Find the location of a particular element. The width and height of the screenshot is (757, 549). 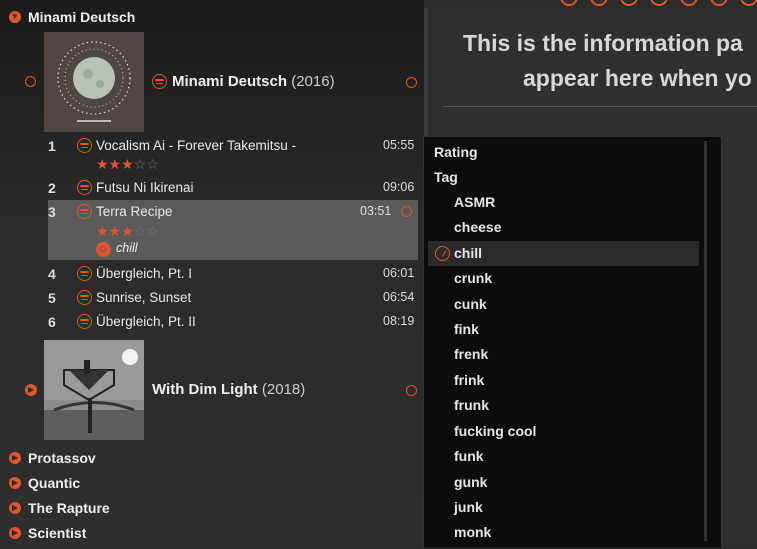

album-year: (2016) is located at coordinates (313, 81).